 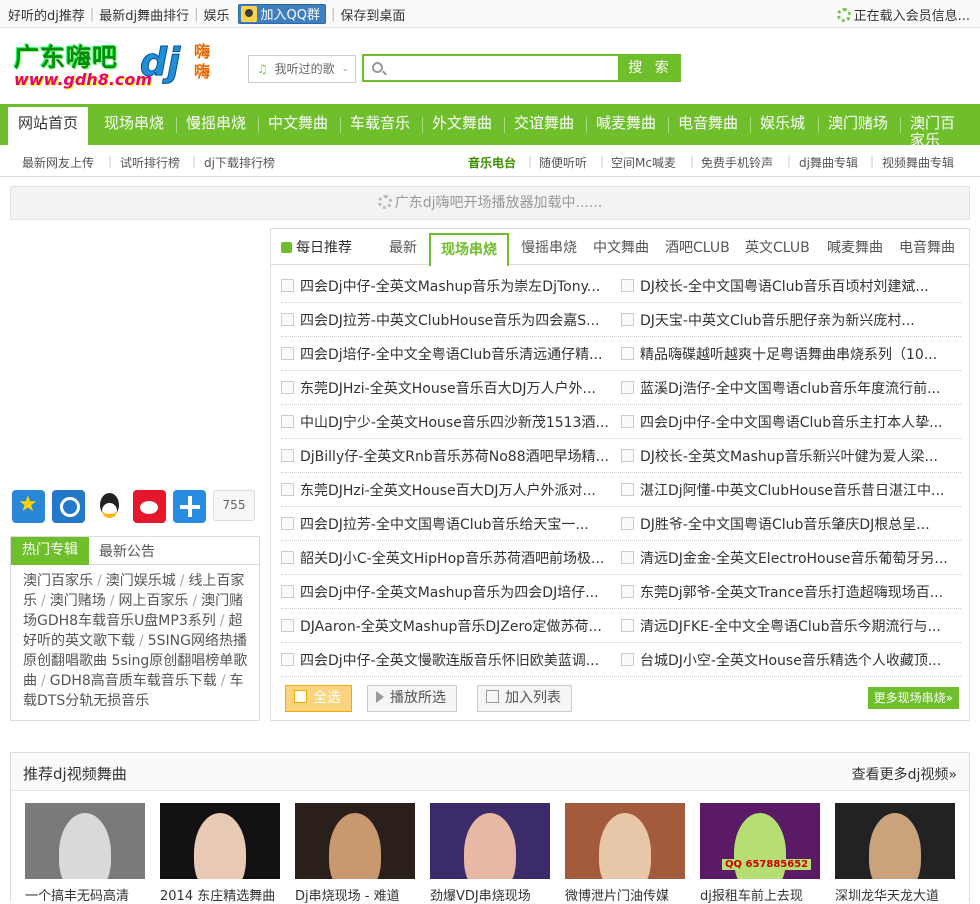 What do you see at coordinates (927, 247) in the screenshot?
I see `tab-electronic: 电音舞曲` at bounding box center [927, 247].